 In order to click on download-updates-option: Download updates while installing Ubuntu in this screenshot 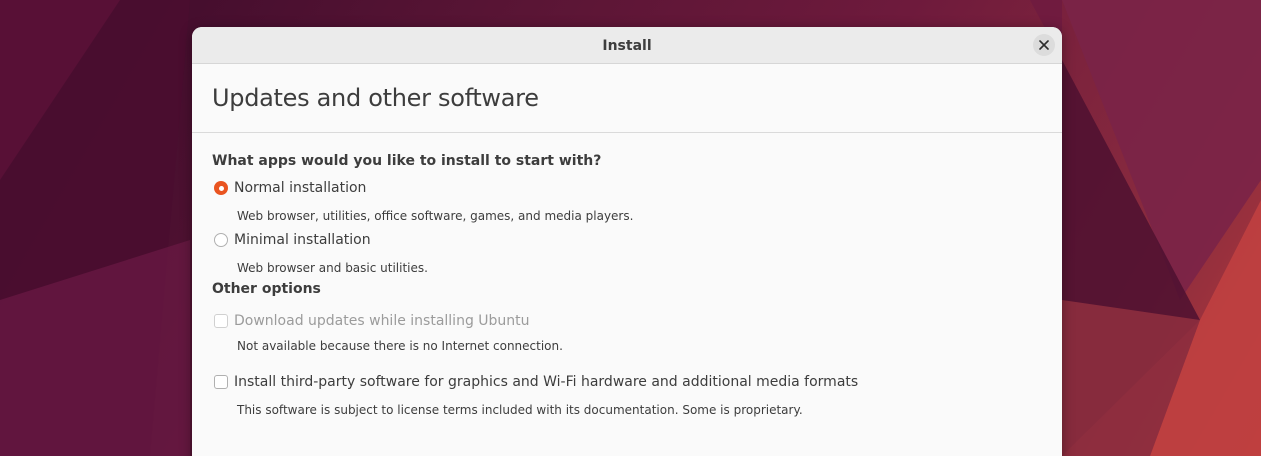, I will do `click(372, 321)`.